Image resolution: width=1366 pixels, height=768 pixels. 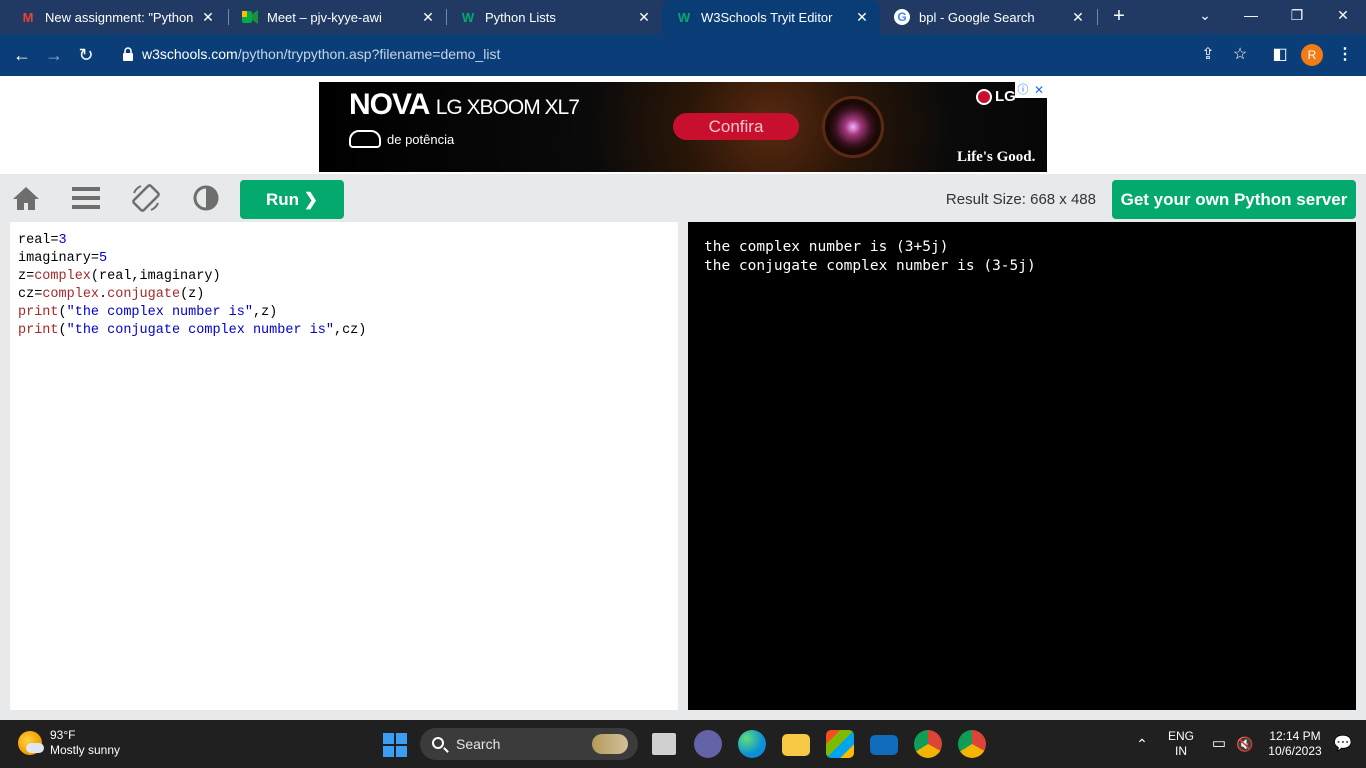 I want to click on tab-title: Meet – pjv-kyye-awi, so click(x=324, y=17).